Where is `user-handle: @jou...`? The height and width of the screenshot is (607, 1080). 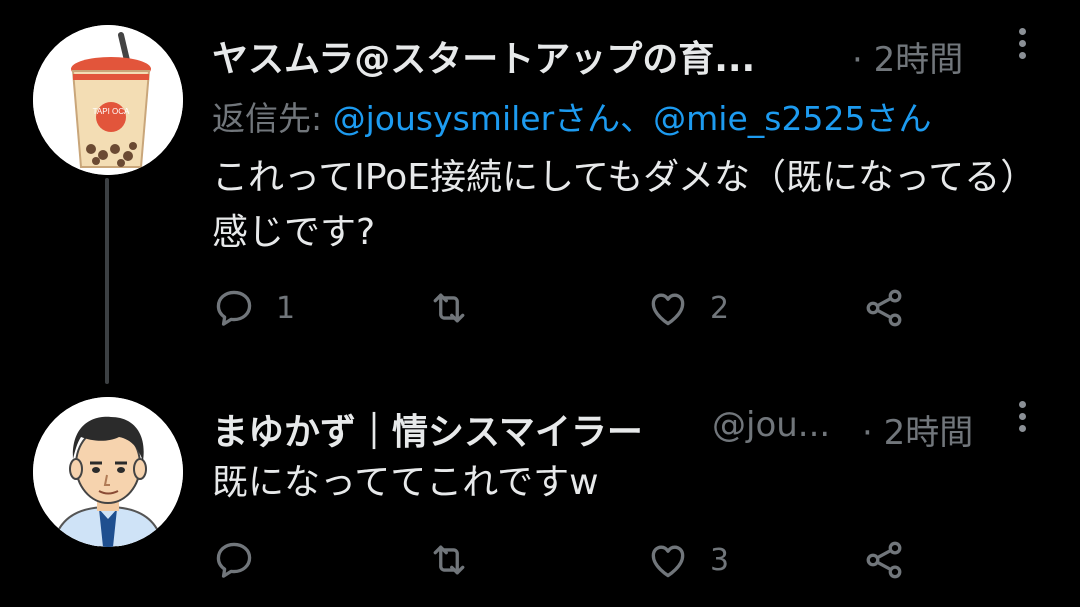 user-handle: @jou... is located at coordinates (771, 425).